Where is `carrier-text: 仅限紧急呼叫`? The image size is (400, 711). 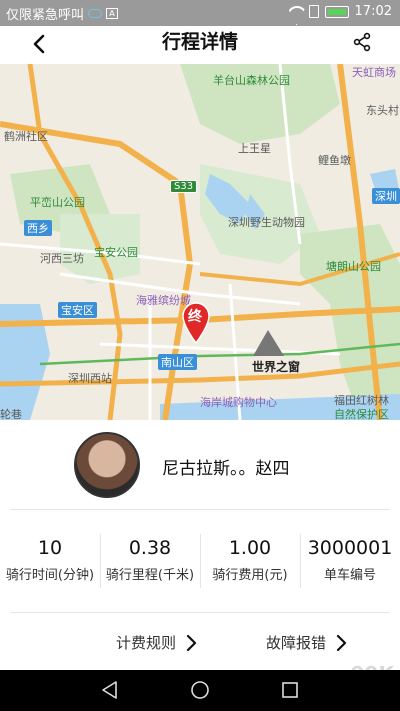 carrier-text: 仅限紧急呼叫 is located at coordinates (45, 15).